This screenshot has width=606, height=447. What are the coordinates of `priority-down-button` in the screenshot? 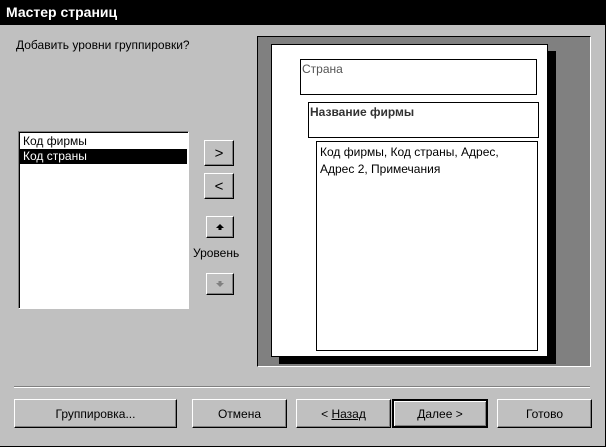 It's located at (220, 284).